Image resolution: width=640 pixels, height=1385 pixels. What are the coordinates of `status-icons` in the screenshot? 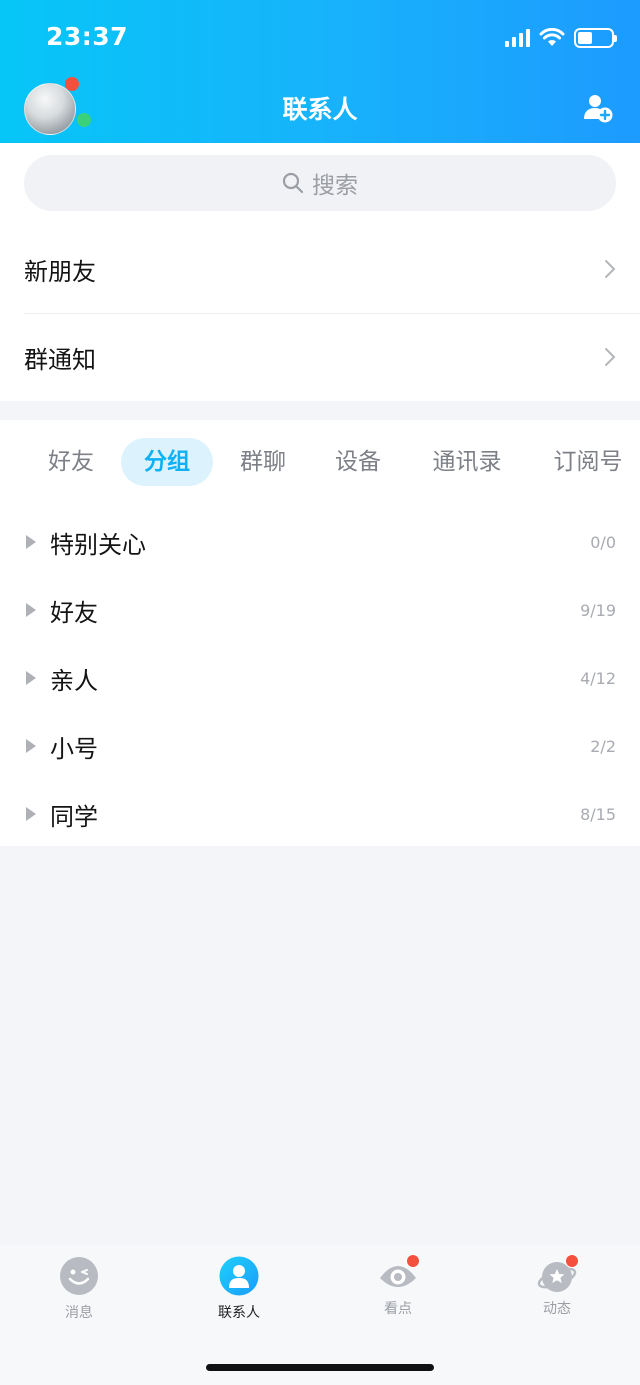 It's located at (561, 38).